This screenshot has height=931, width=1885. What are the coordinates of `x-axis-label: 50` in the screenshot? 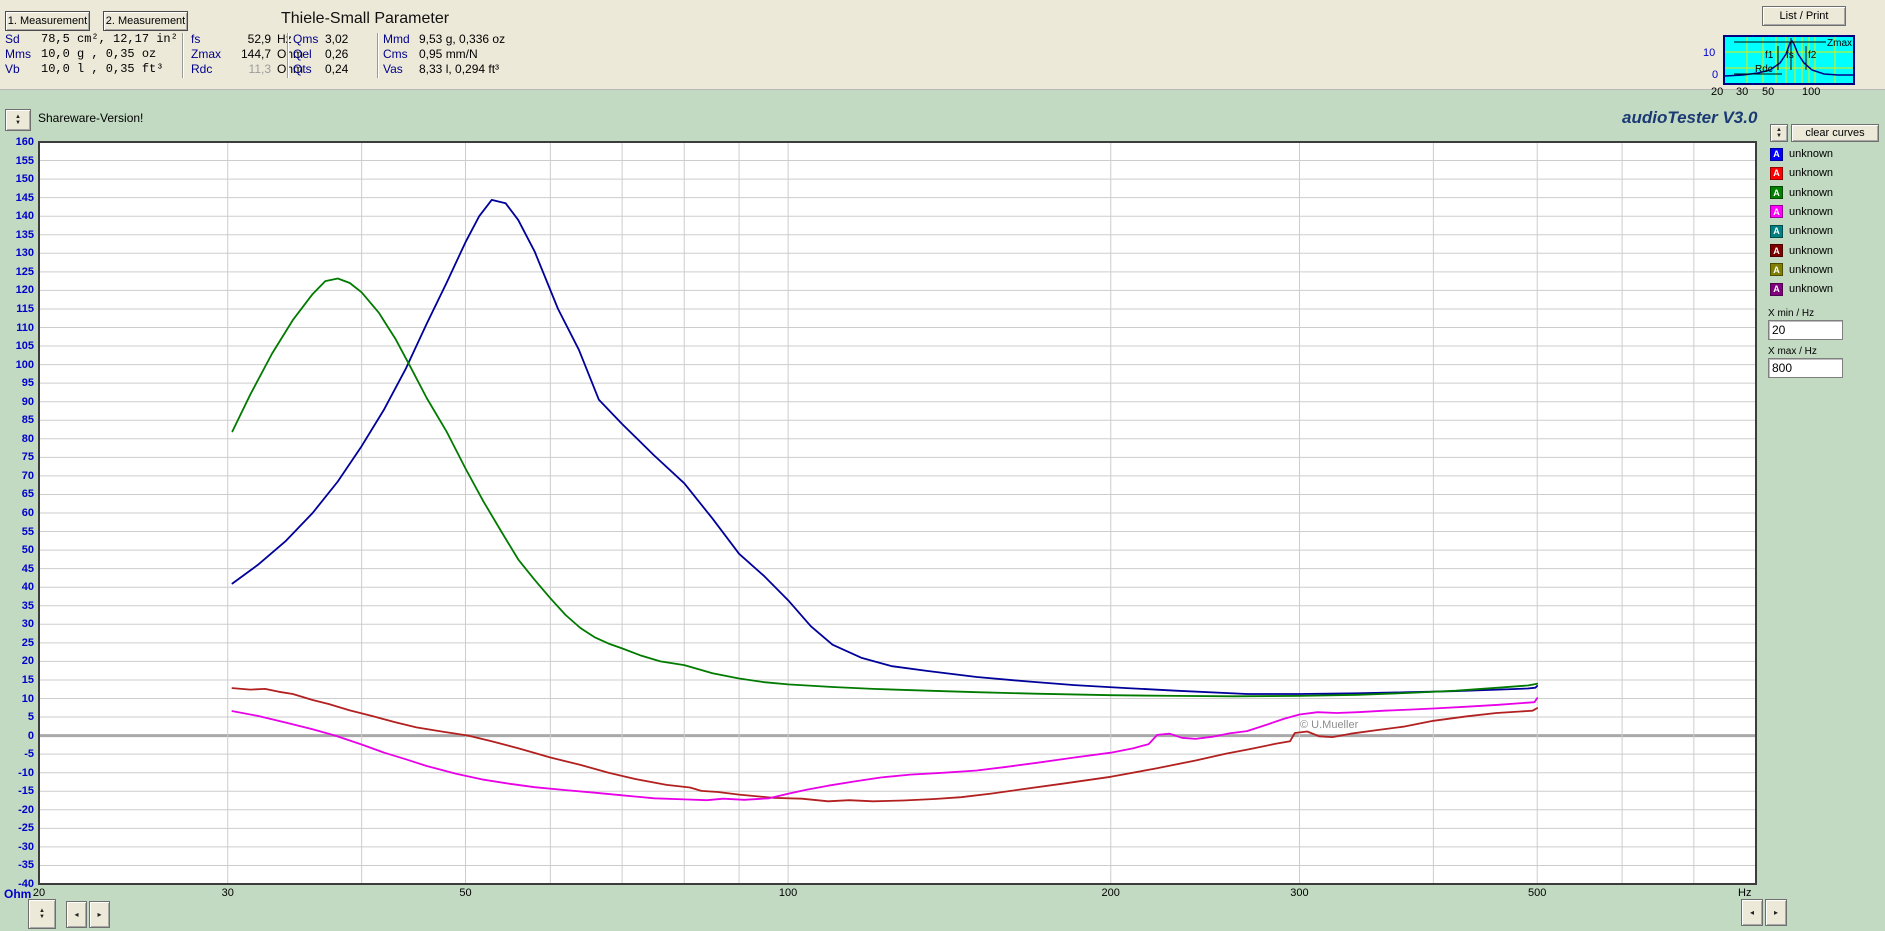 It's located at (465, 893).